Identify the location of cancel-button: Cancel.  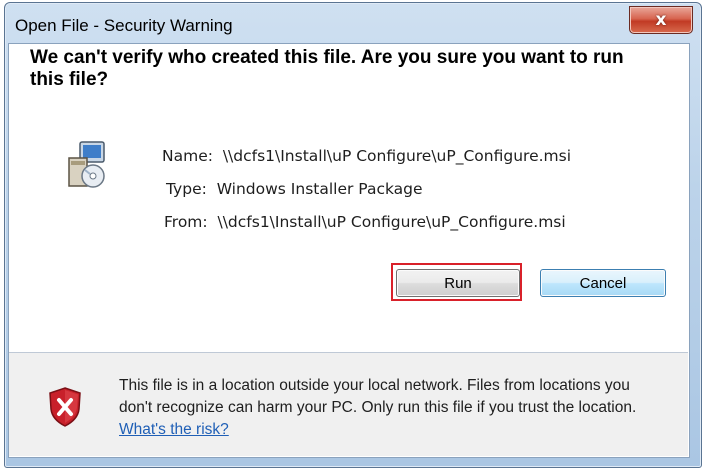
(603, 283).